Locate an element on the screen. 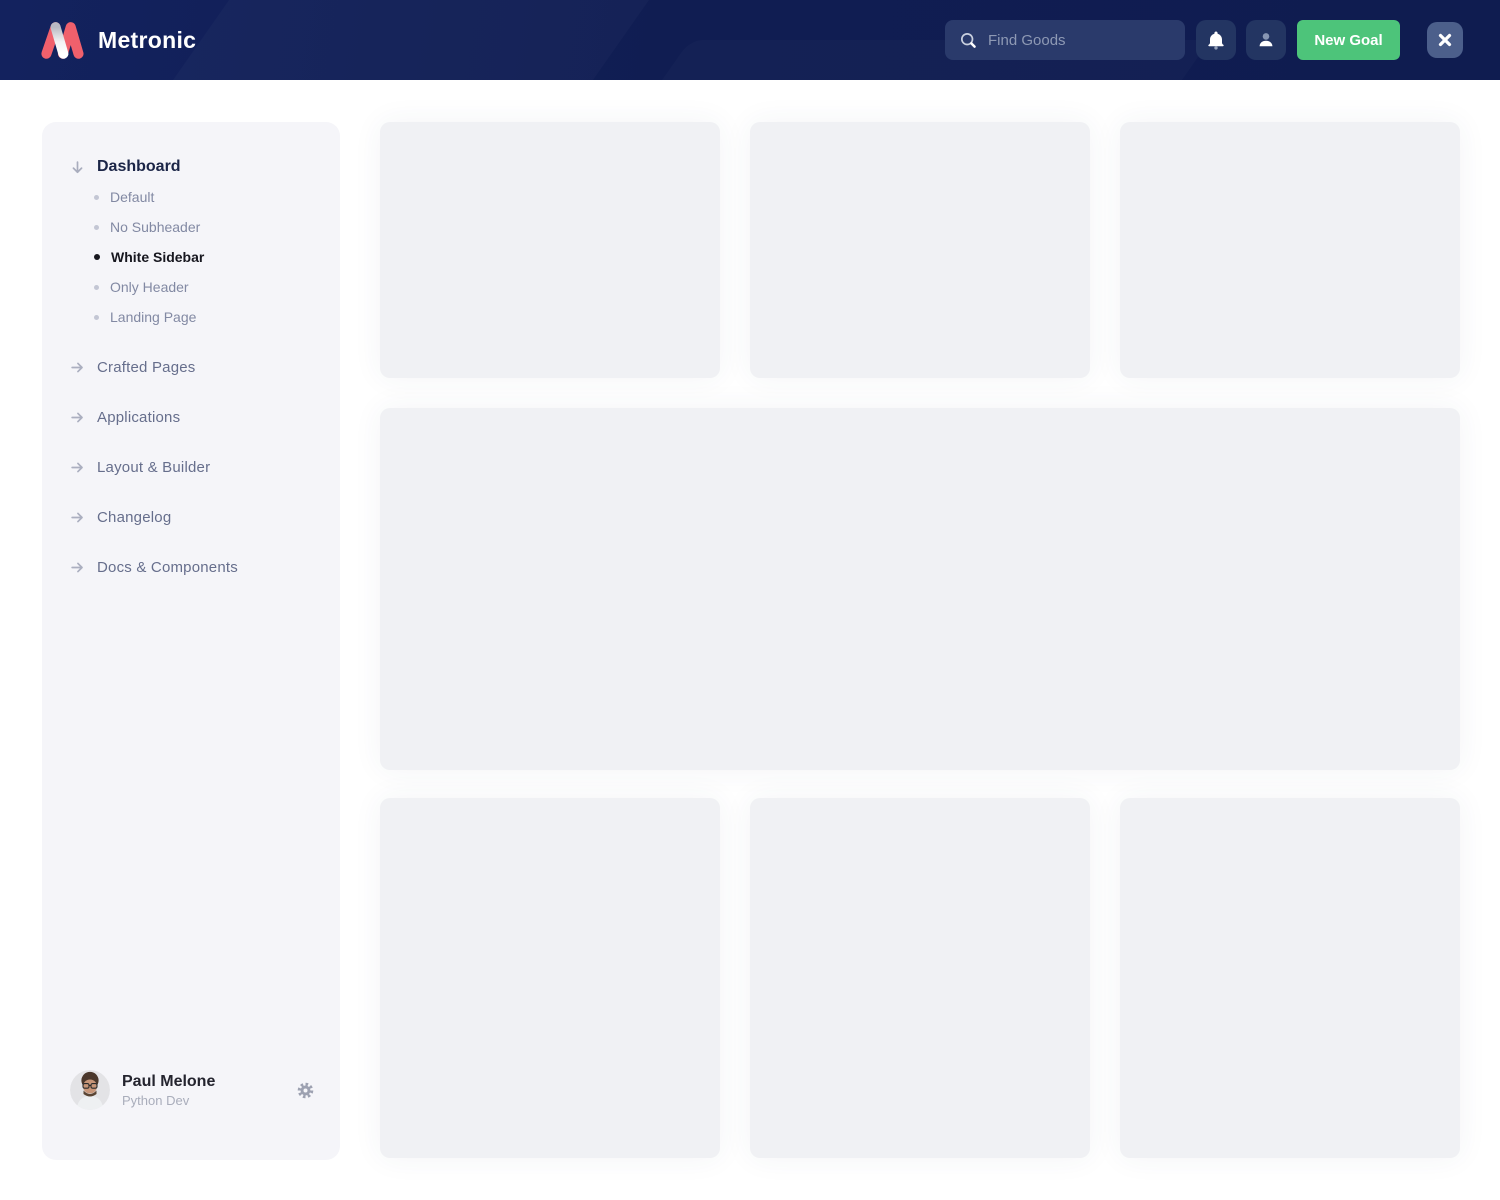 The image size is (1500, 1200). sidebar-item-changelog: Changelog is located at coordinates (191, 517).